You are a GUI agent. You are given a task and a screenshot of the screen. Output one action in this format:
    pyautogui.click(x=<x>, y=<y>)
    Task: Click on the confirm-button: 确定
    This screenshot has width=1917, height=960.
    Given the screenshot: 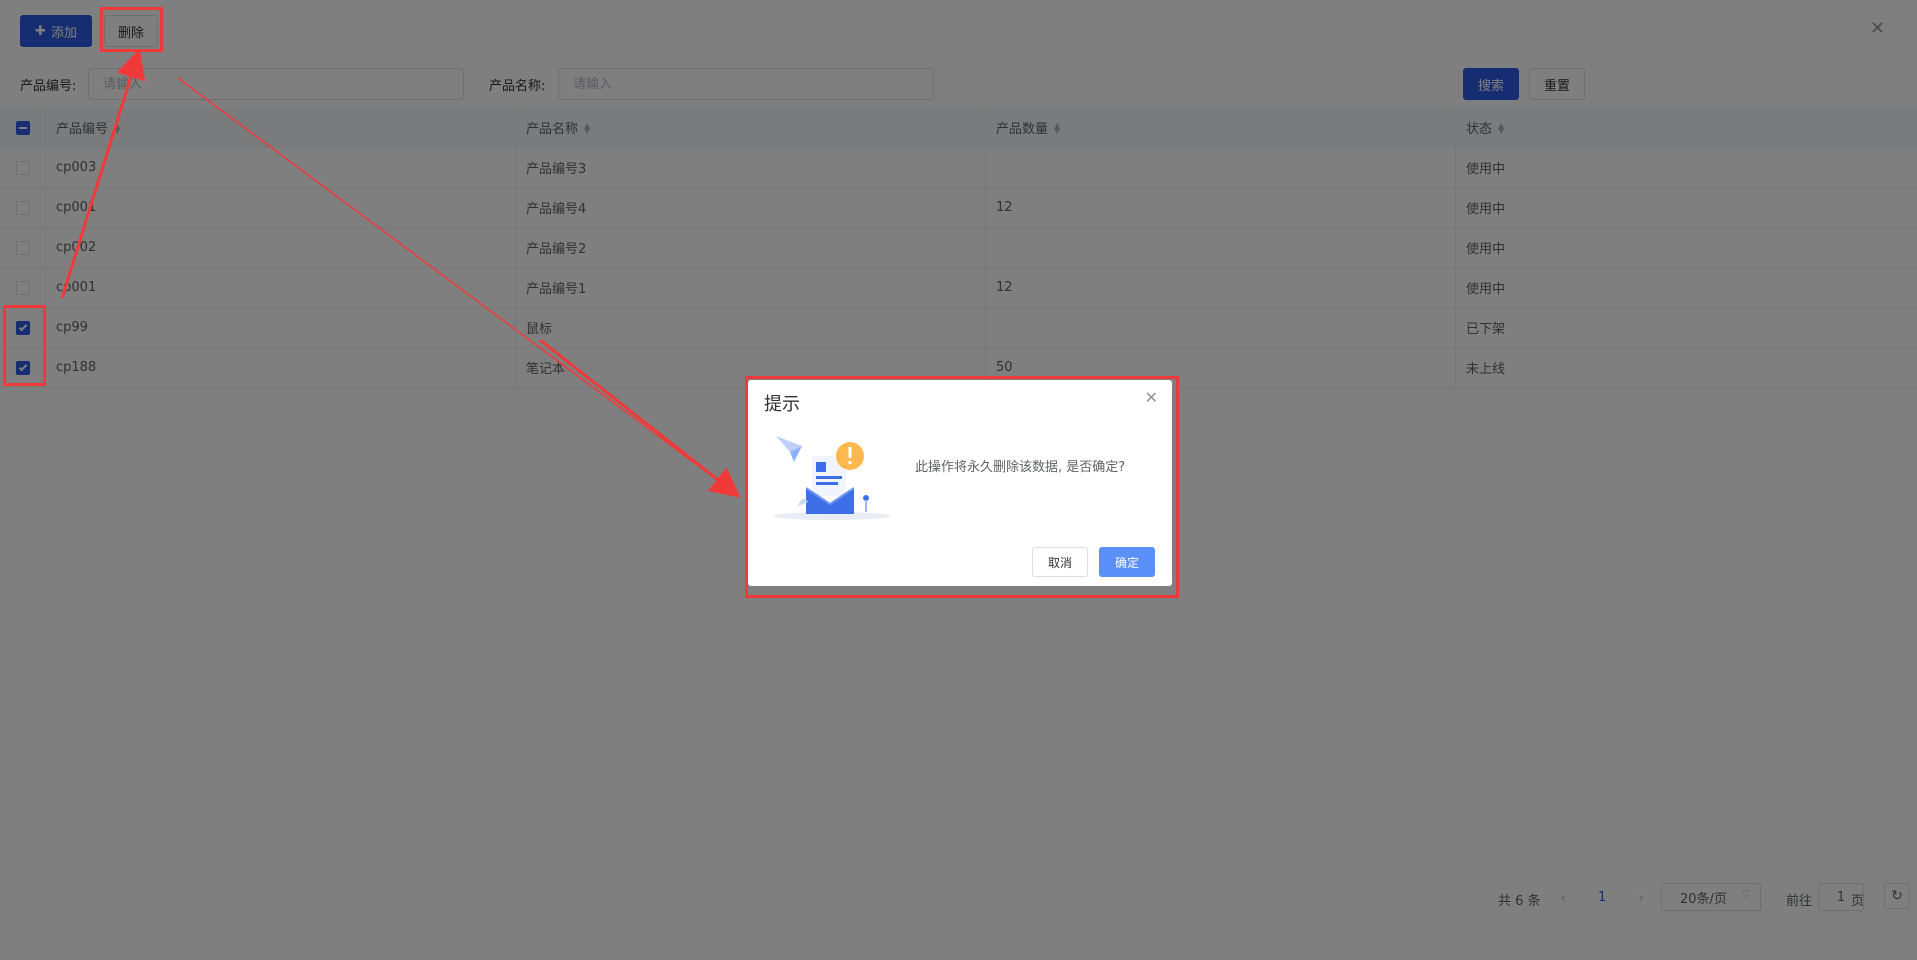 What is the action you would take?
    pyautogui.click(x=1127, y=562)
    